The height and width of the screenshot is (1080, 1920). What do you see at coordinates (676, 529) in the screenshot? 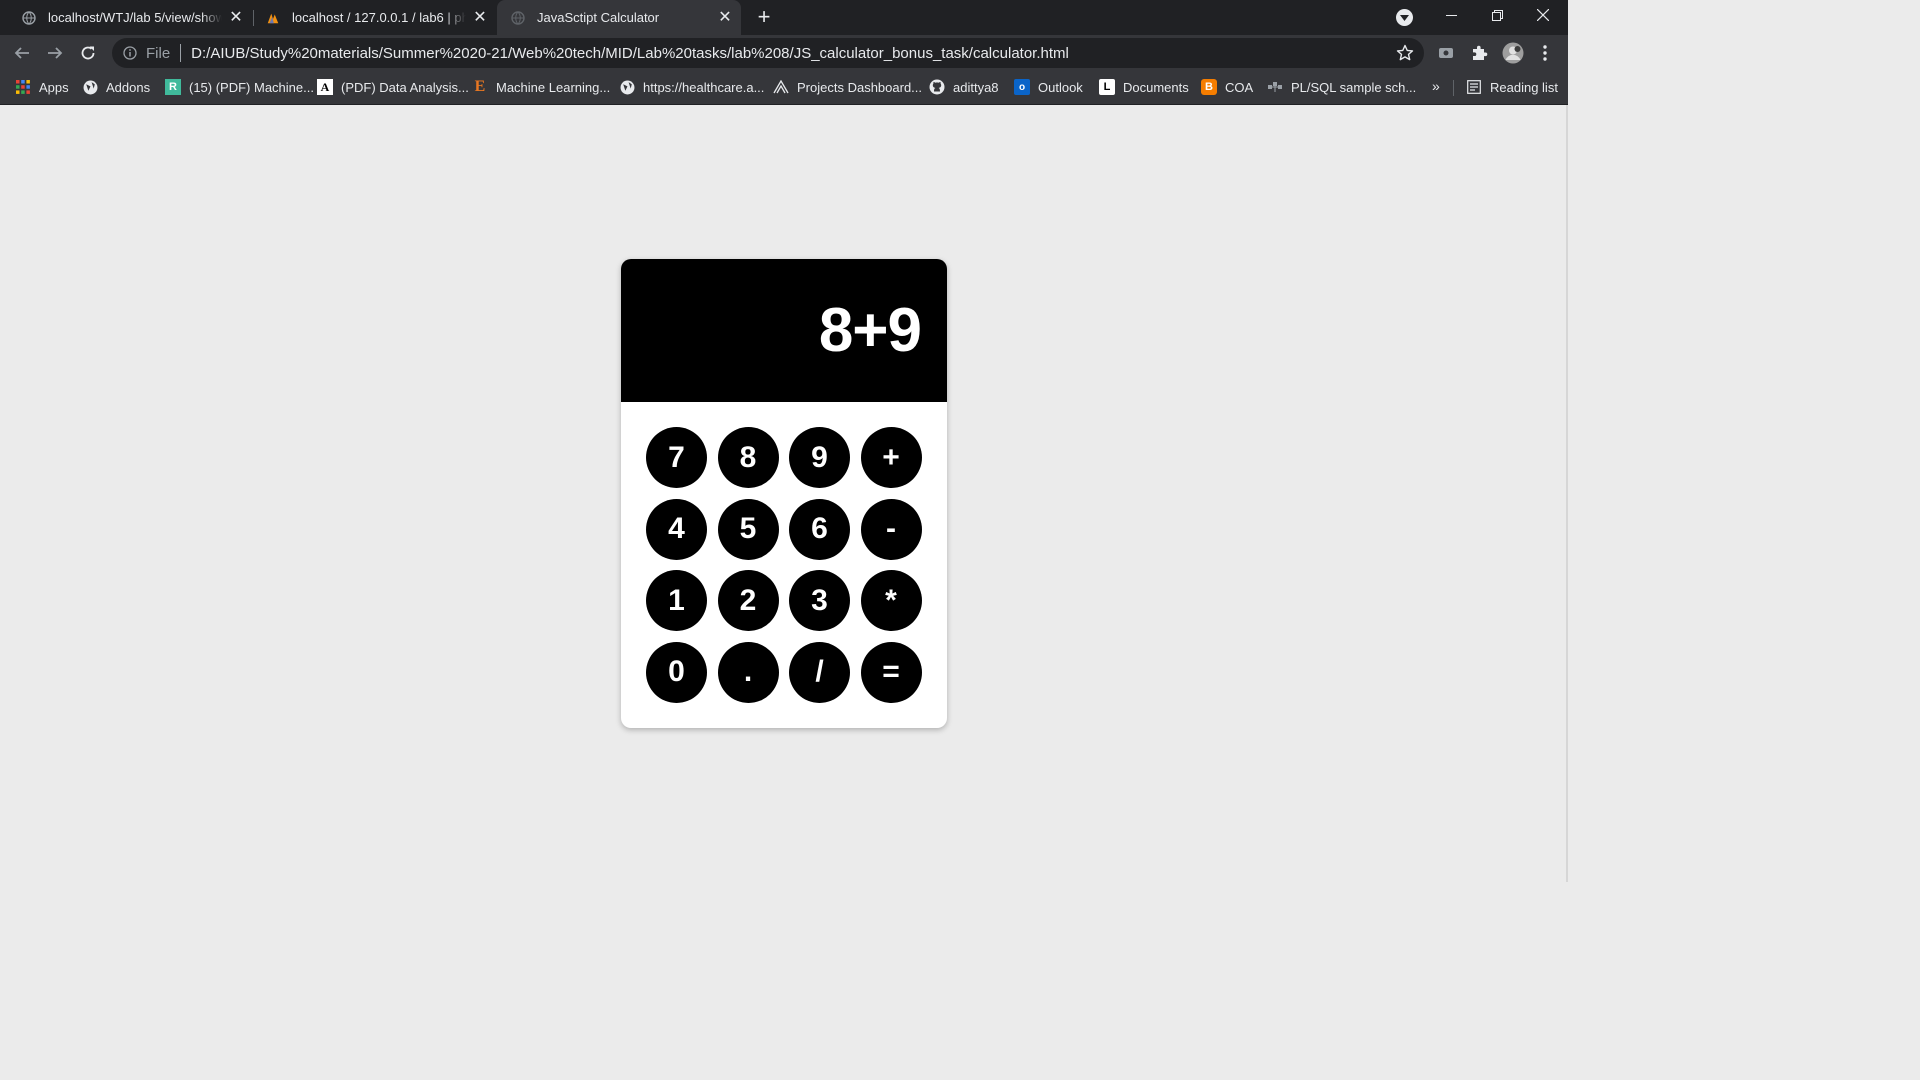
I see `key-4: 4` at bounding box center [676, 529].